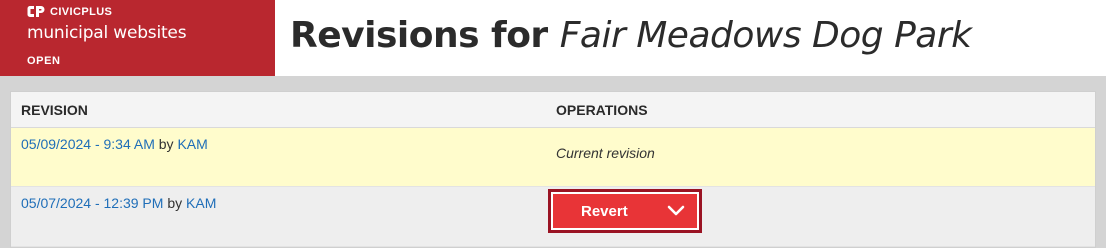 Image resolution: width=1106 pixels, height=248 pixels. I want to click on brand-block: CIVICPLUS municipal websites OPEN, so click(137, 38).